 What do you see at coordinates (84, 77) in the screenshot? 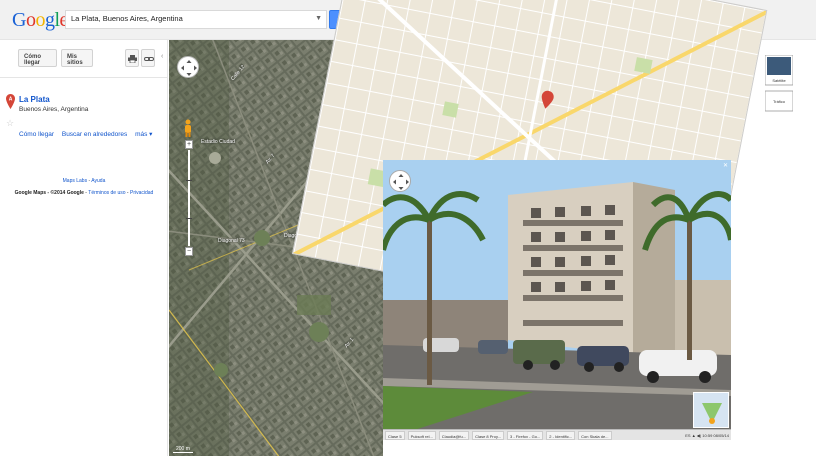
I see `panel-divider` at bounding box center [84, 77].